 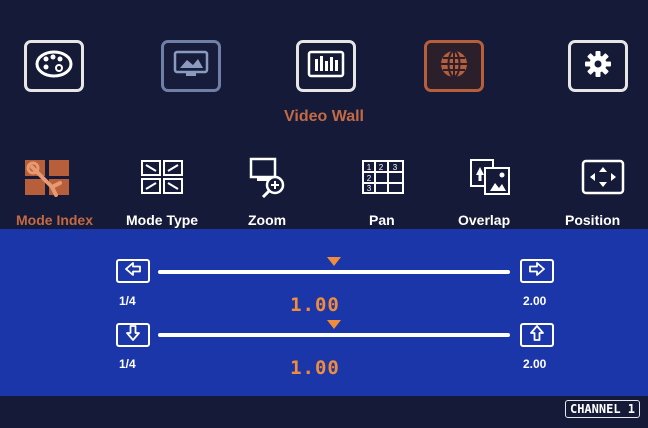 I want to click on arrow-right-icon, so click(x=537, y=271).